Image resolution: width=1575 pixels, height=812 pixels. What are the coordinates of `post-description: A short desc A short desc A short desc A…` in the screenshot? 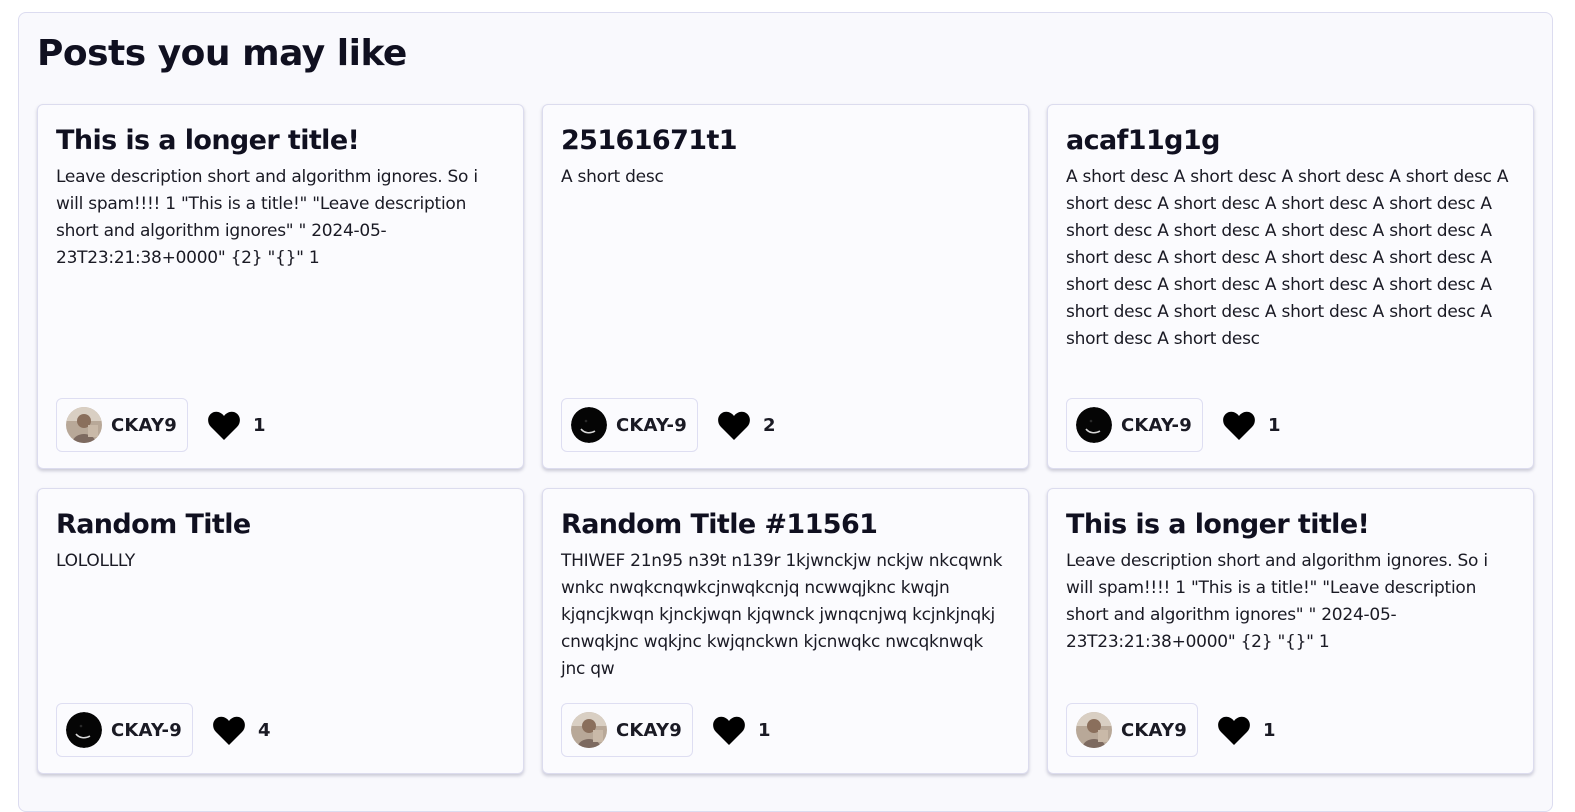 It's located at (1287, 258).